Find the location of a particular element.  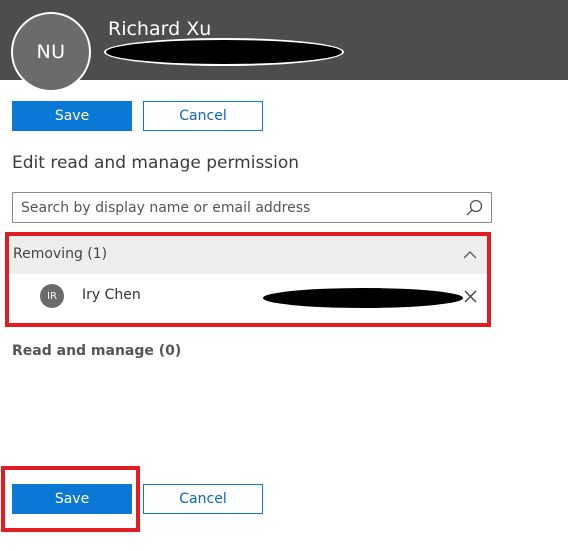

list-item: IR Iry Chen is located at coordinates (248, 296).